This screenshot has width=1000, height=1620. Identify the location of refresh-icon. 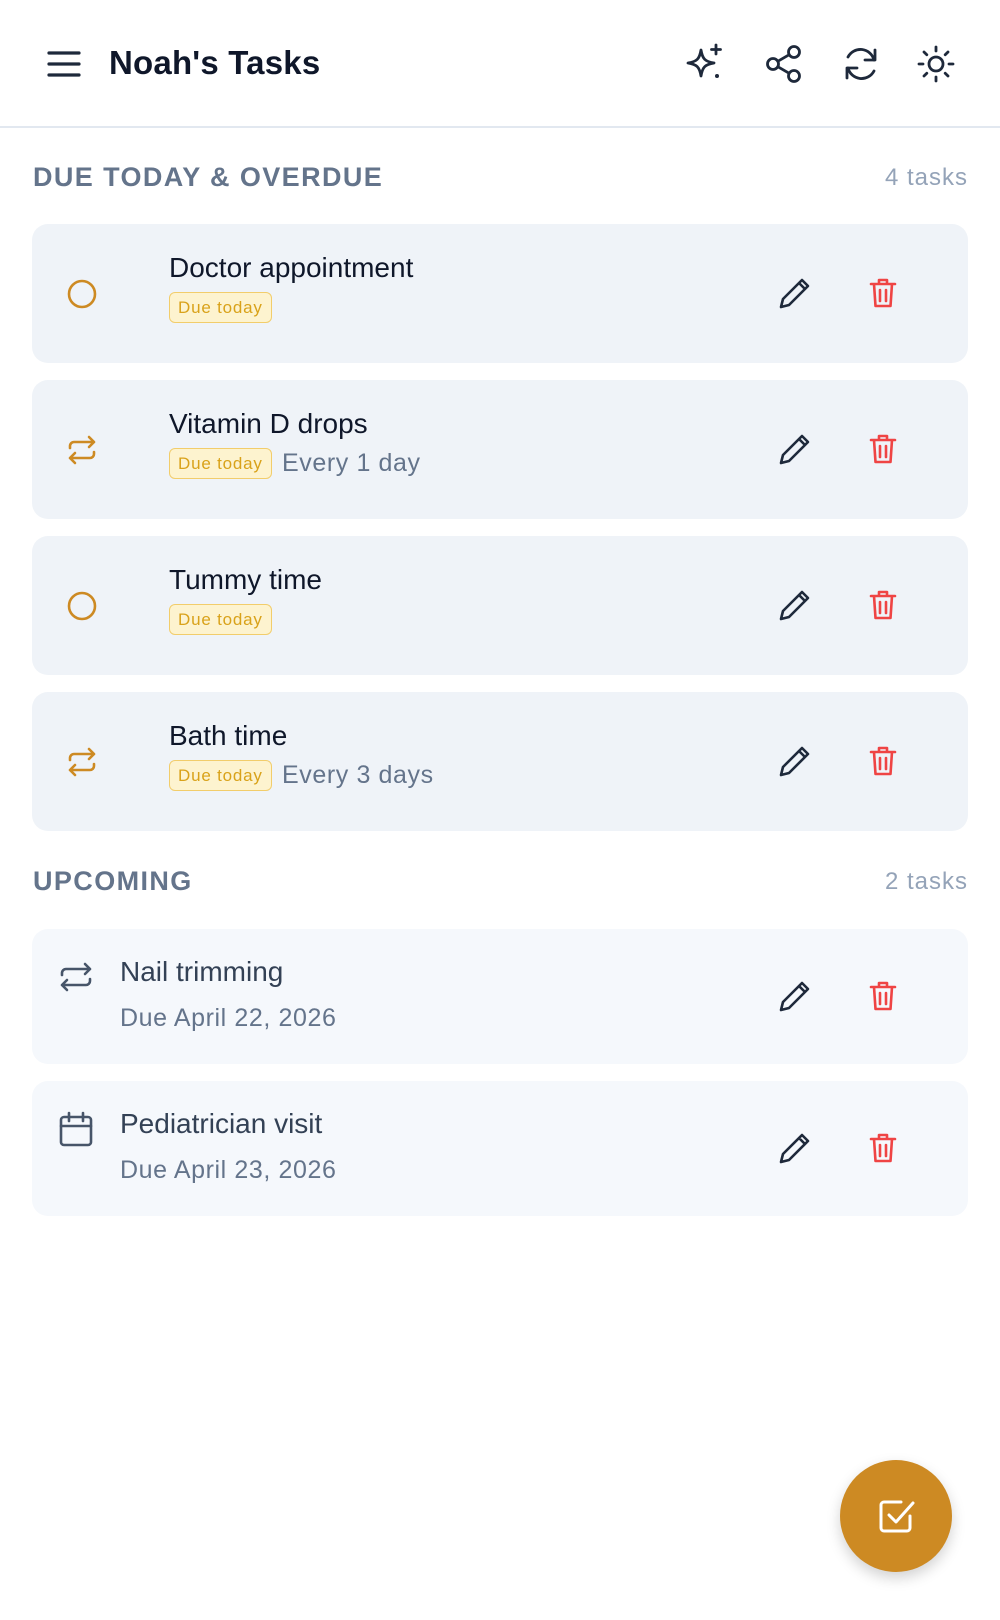
(861, 64).